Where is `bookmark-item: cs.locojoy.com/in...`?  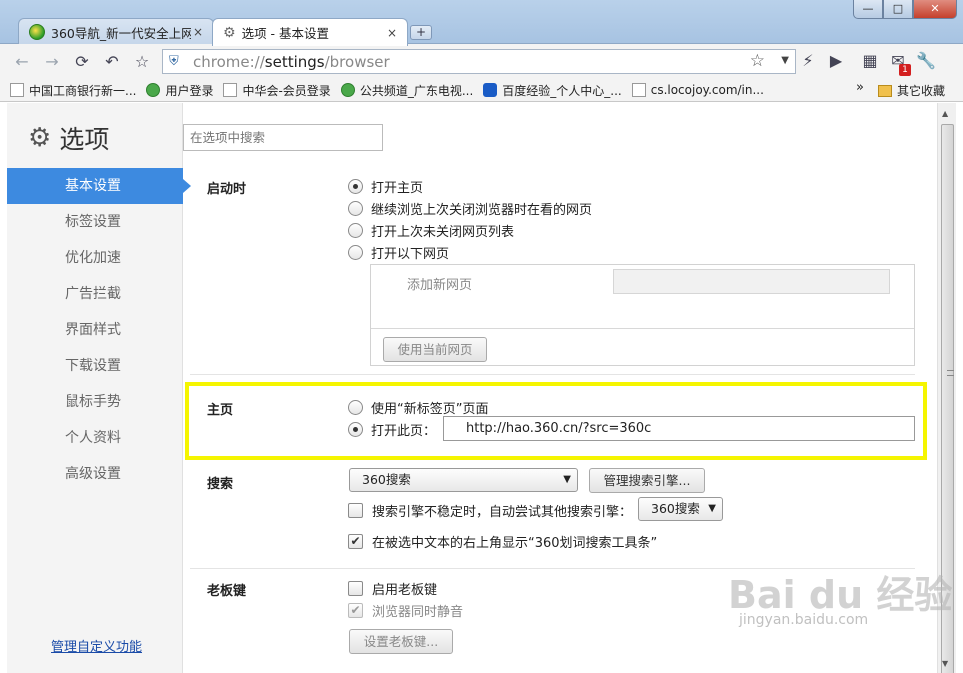 bookmark-item: cs.locojoy.com/in... is located at coordinates (697, 90).